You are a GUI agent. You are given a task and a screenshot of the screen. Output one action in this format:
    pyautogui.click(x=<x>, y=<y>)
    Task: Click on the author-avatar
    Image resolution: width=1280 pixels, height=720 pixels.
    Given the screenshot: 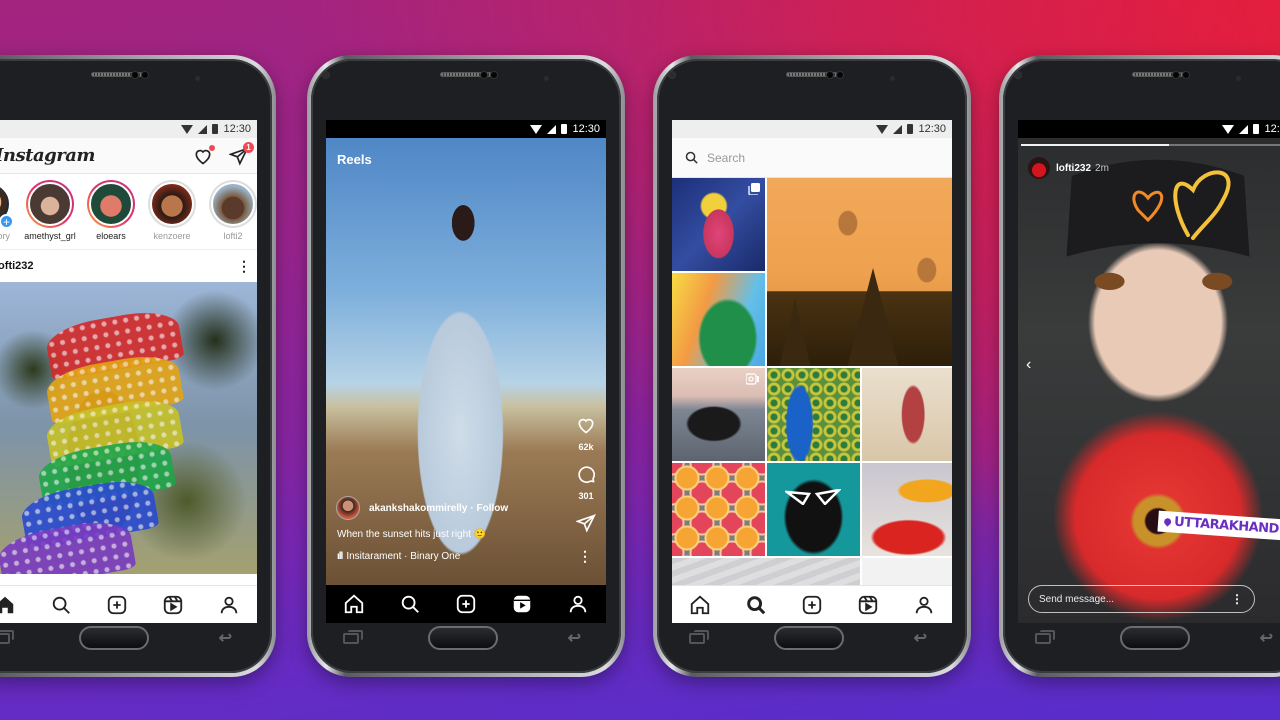 What is the action you would take?
    pyautogui.click(x=348, y=508)
    